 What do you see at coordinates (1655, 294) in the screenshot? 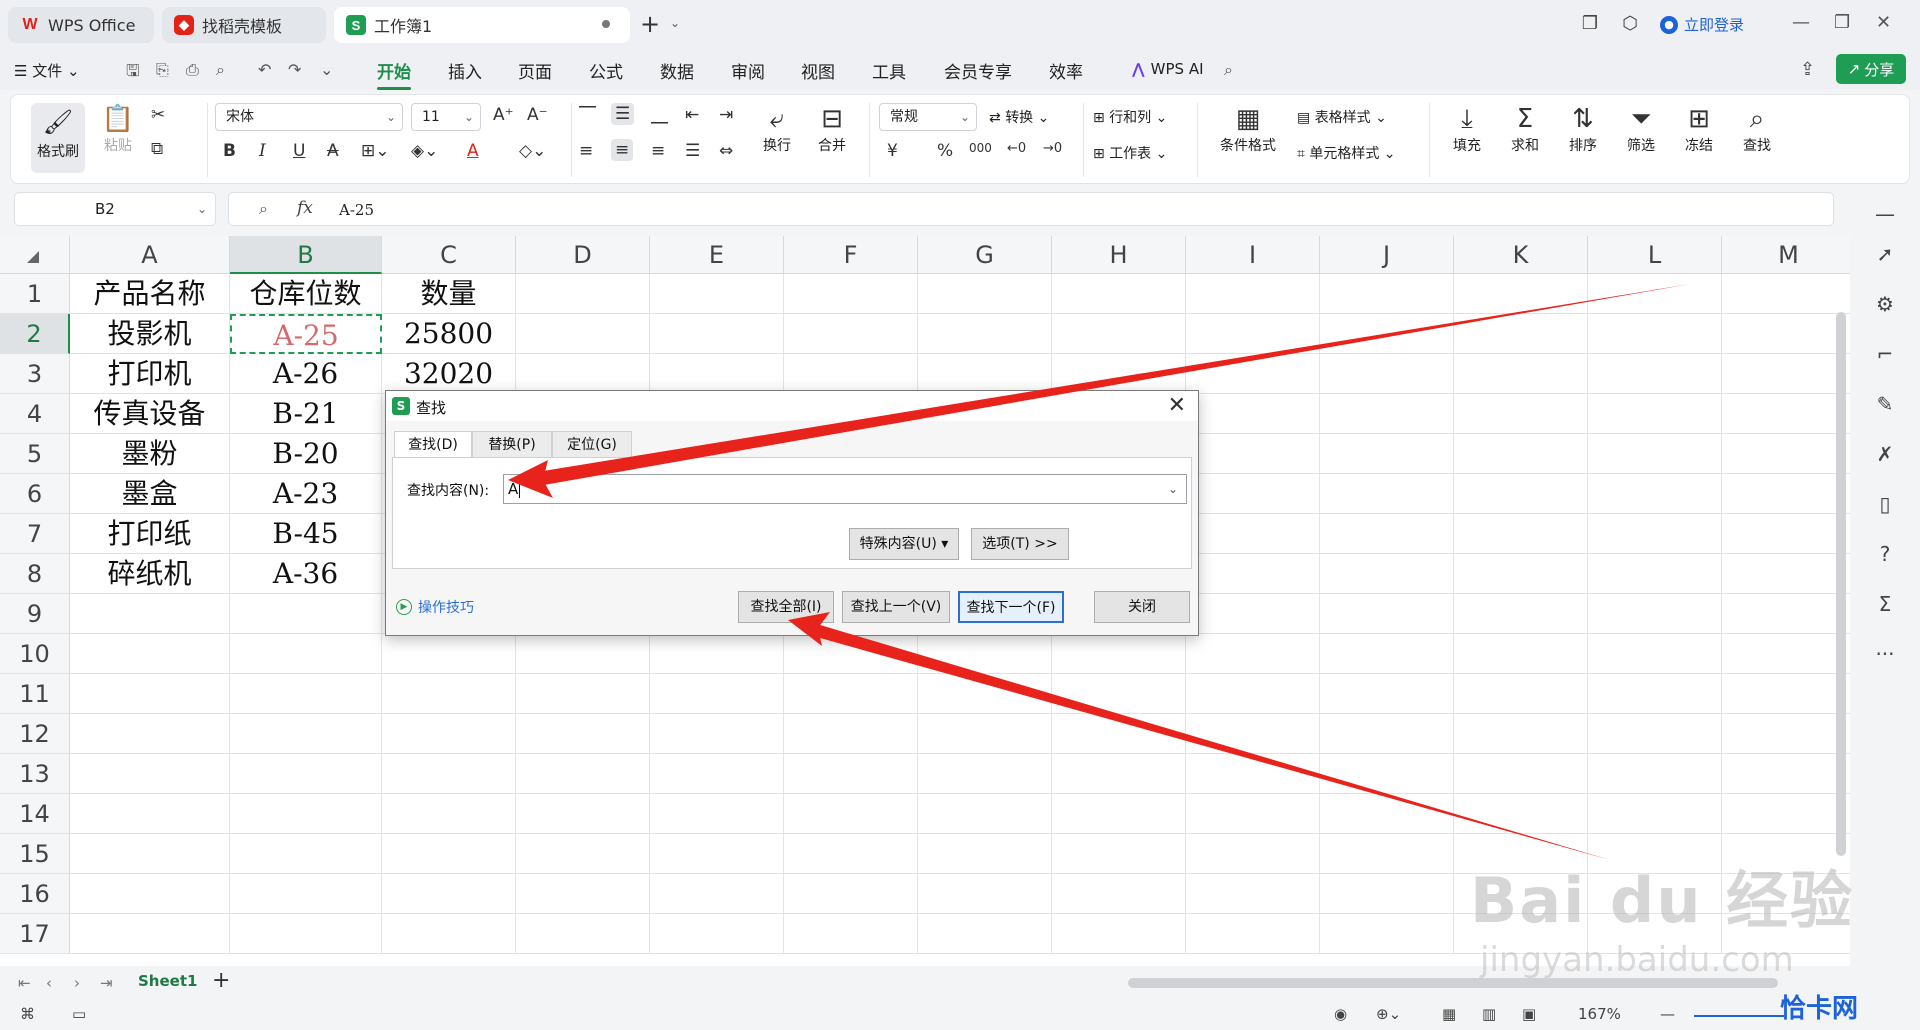
I see `cell-l1` at bounding box center [1655, 294].